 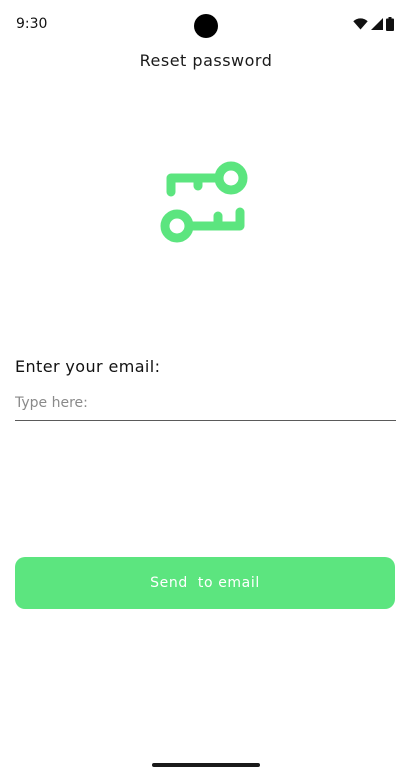 I want to click on status-icons, so click(x=373, y=24).